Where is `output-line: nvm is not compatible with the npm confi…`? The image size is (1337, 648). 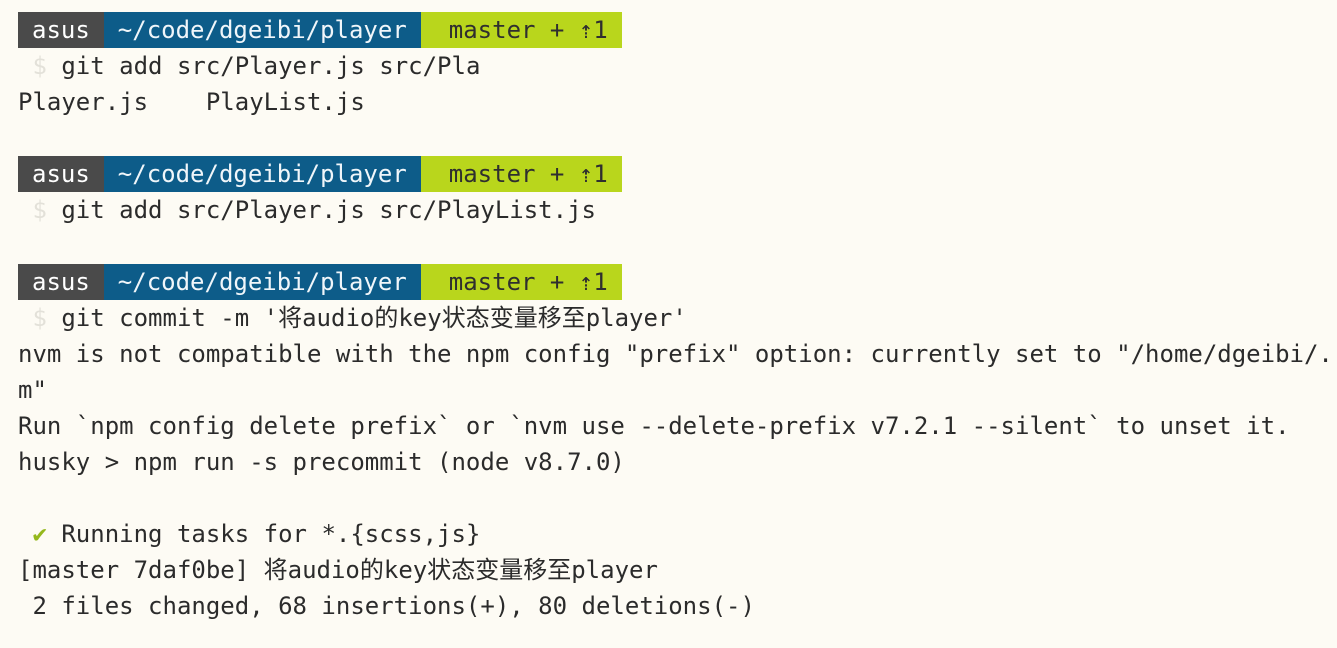 output-line: nvm is not compatible with the npm confi… is located at coordinates (673, 354).